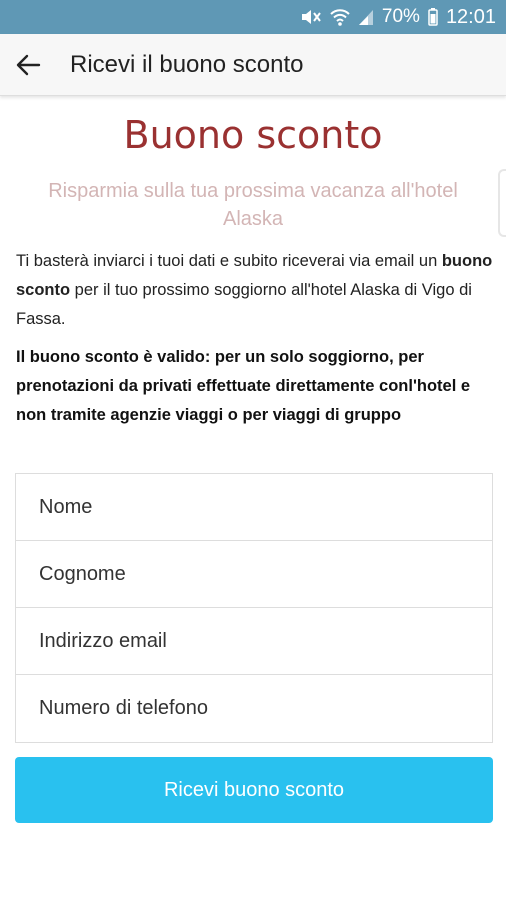 The width and height of the screenshot is (506, 900). What do you see at coordinates (340, 17) in the screenshot?
I see `wifi-icon` at bounding box center [340, 17].